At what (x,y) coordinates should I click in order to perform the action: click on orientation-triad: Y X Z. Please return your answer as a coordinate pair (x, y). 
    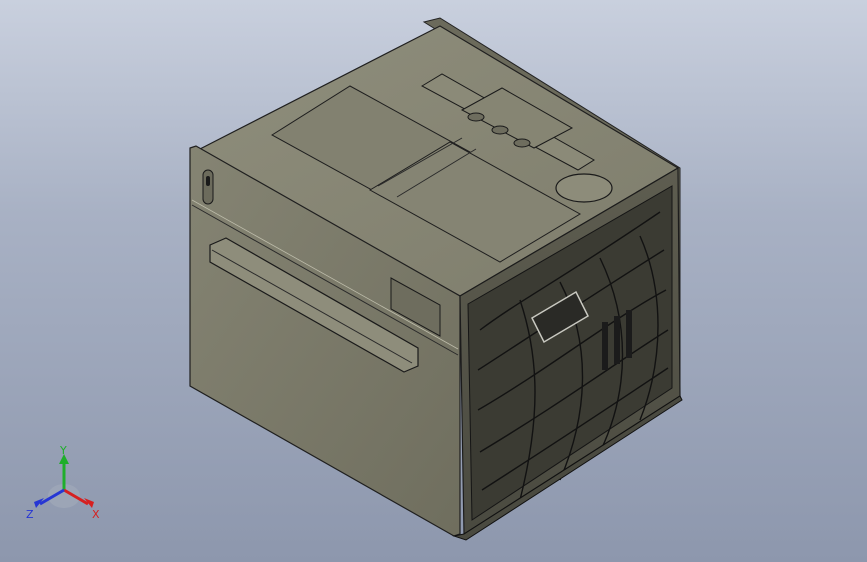
    Looking at the image, I should click on (65, 486).